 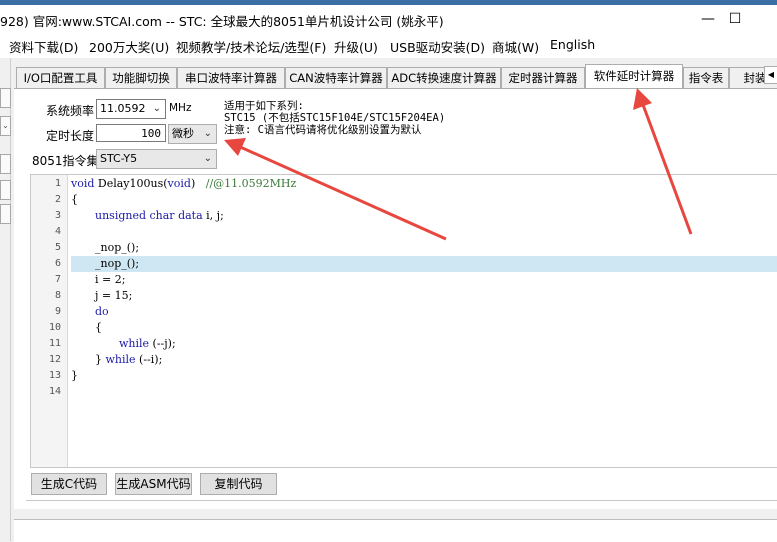 I want to click on line-number: 6, so click(x=57, y=263).